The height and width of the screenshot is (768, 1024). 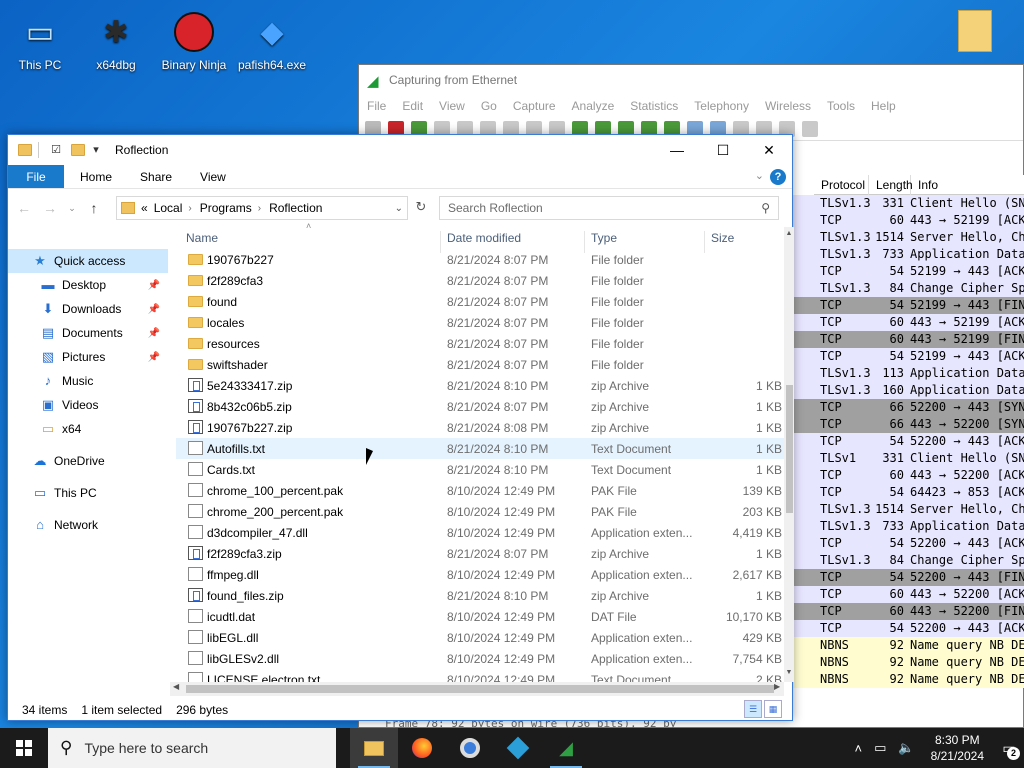 I want to click on column-length: Length, so click(x=891, y=184).